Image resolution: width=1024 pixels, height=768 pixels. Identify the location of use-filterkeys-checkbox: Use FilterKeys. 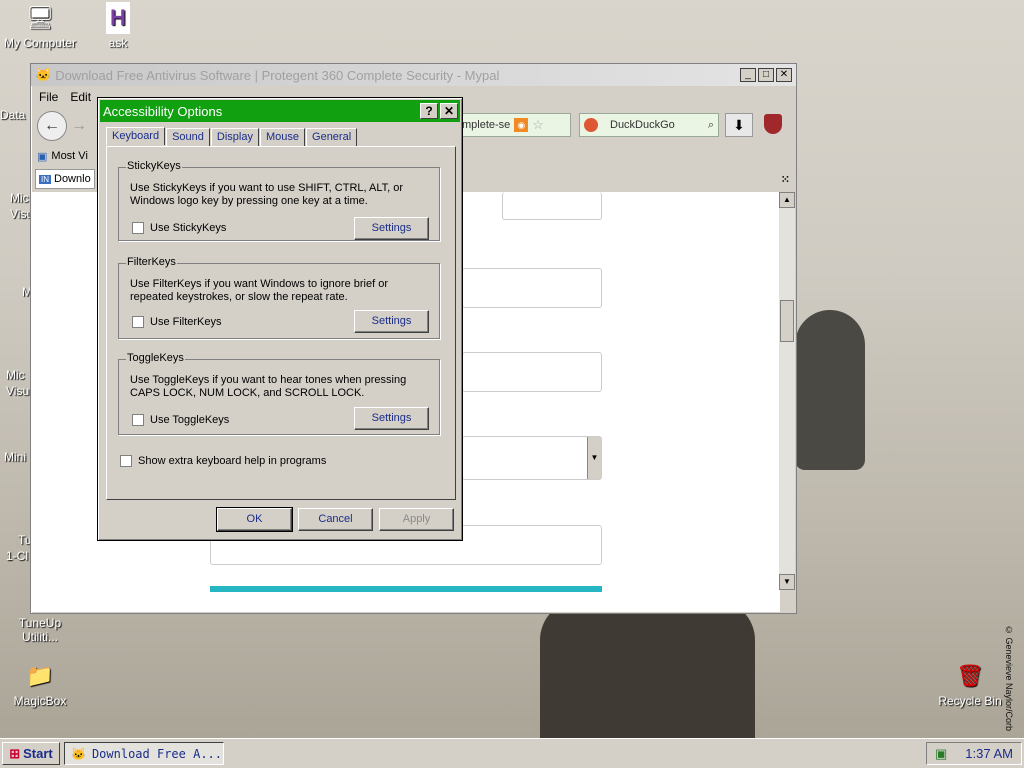
(177, 322).